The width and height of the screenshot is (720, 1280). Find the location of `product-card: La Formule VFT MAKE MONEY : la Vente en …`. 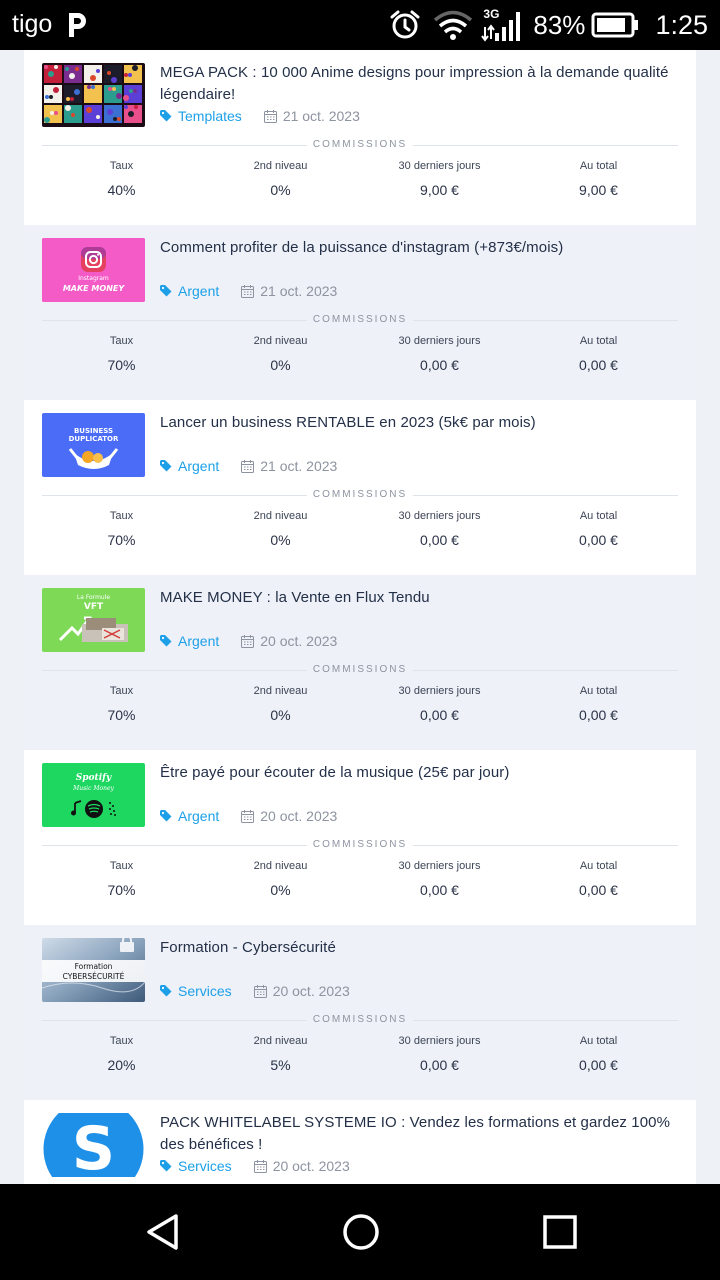

product-card: La Formule VFT MAKE MONEY : la Vente en … is located at coordinates (360, 662).